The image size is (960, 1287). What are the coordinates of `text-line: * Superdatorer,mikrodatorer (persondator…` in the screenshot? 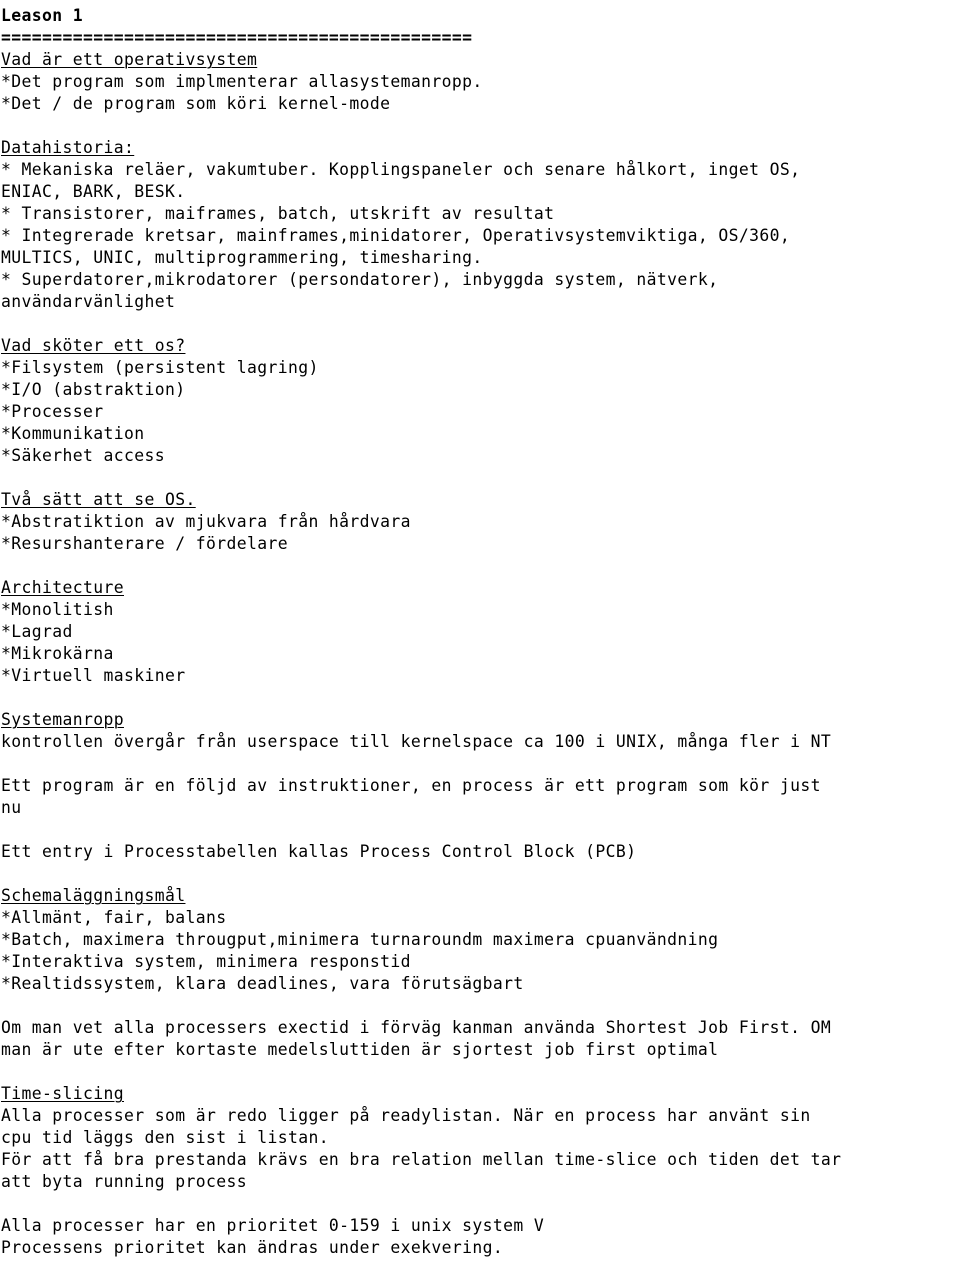 It's located at (360, 279).